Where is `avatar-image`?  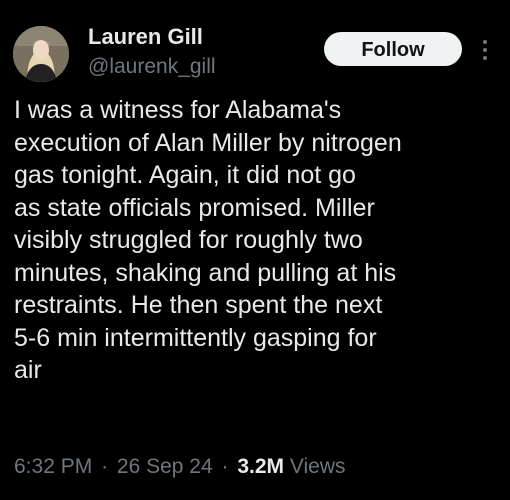 avatar-image is located at coordinates (41, 54).